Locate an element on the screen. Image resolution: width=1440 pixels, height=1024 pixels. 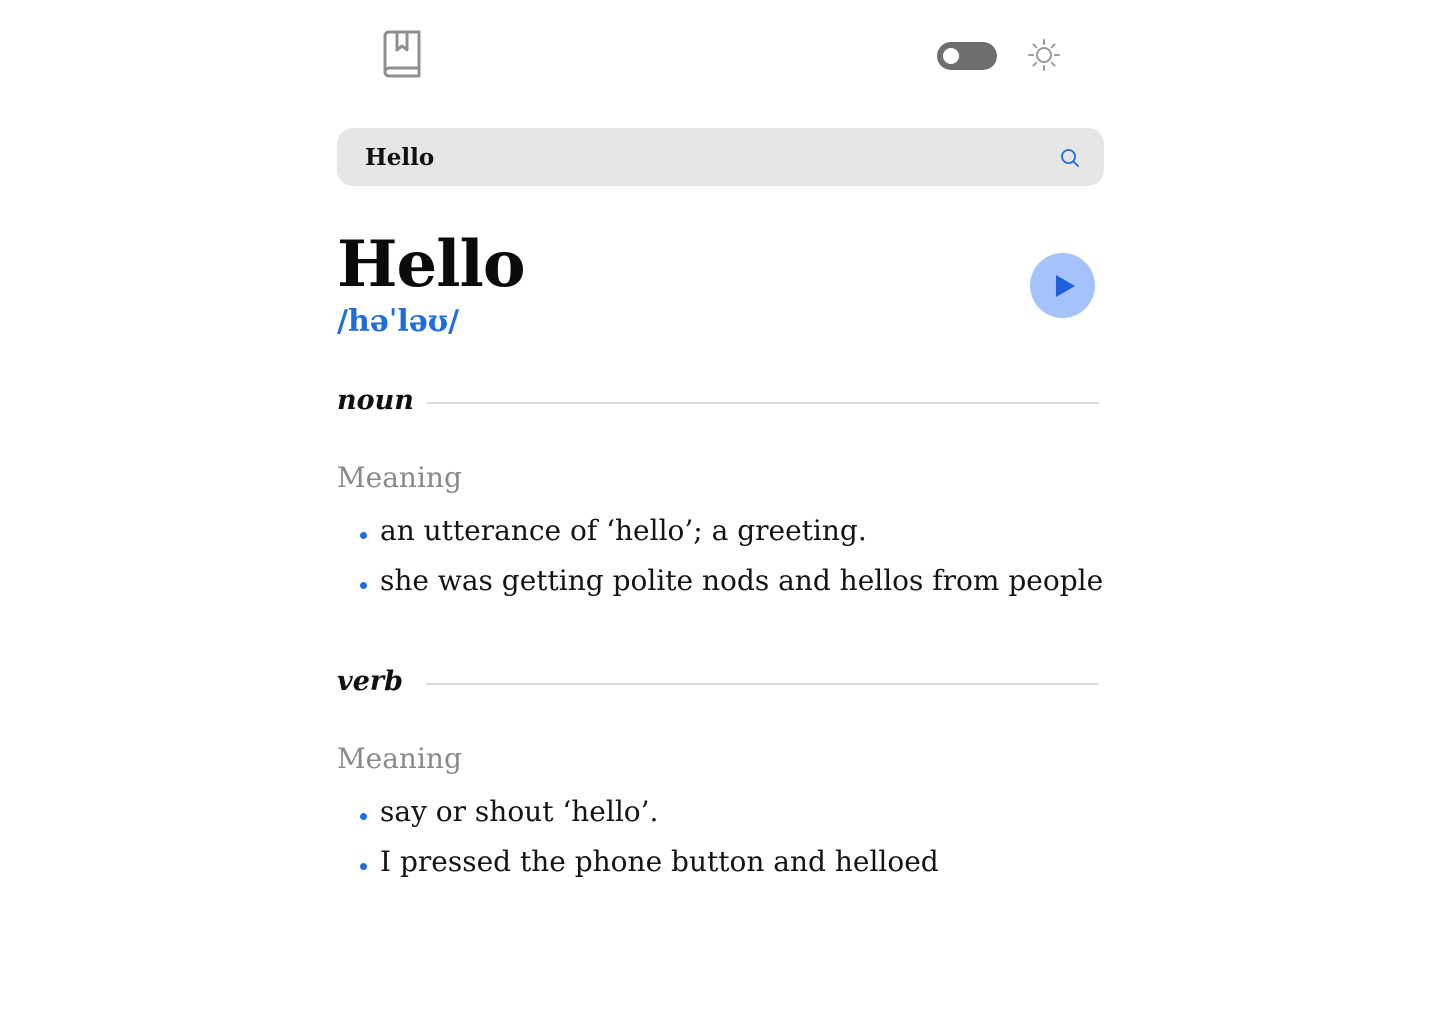
search-bar is located at coordinates (720, 157).